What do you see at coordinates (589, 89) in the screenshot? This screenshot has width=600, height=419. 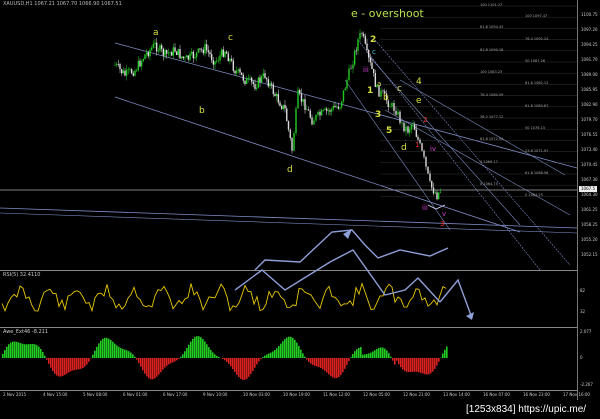 I see `price-tick: 1085.95` at bounding box center [589, 89].